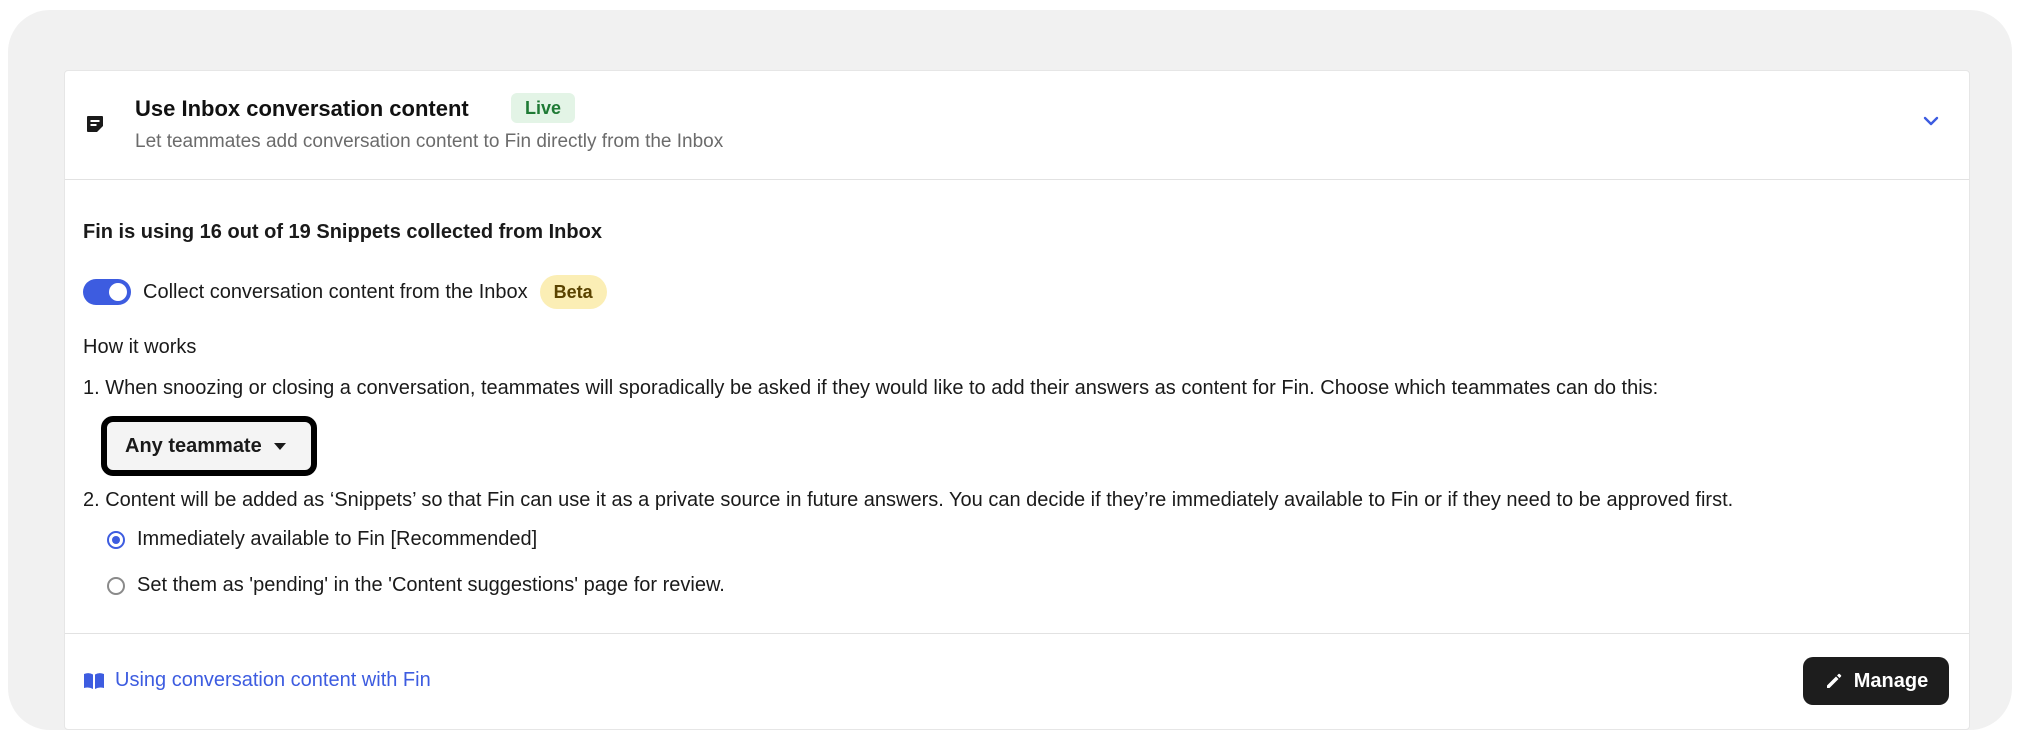  I want to click on radio-button-immediate, so click(116, 539).